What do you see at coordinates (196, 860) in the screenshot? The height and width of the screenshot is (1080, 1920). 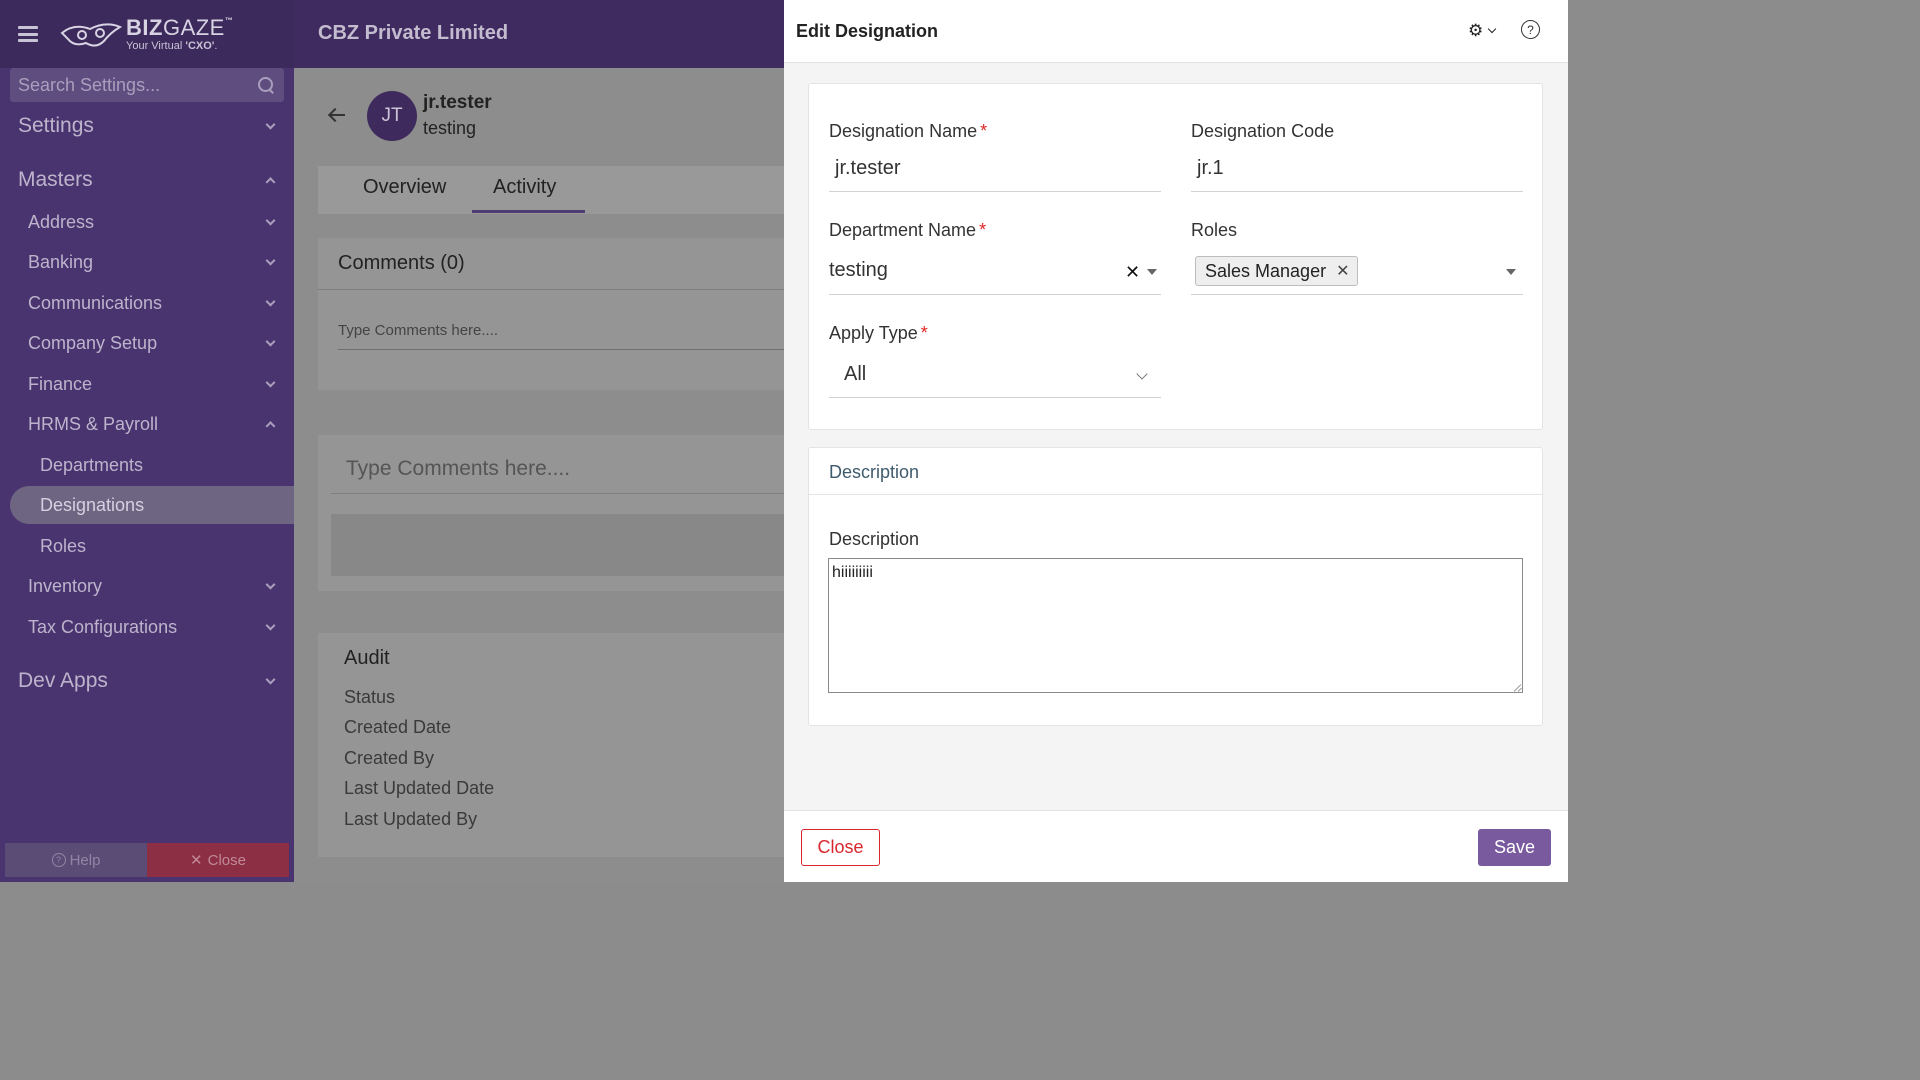 I see `close-icon: ✕` at bounding box center [196, 860].